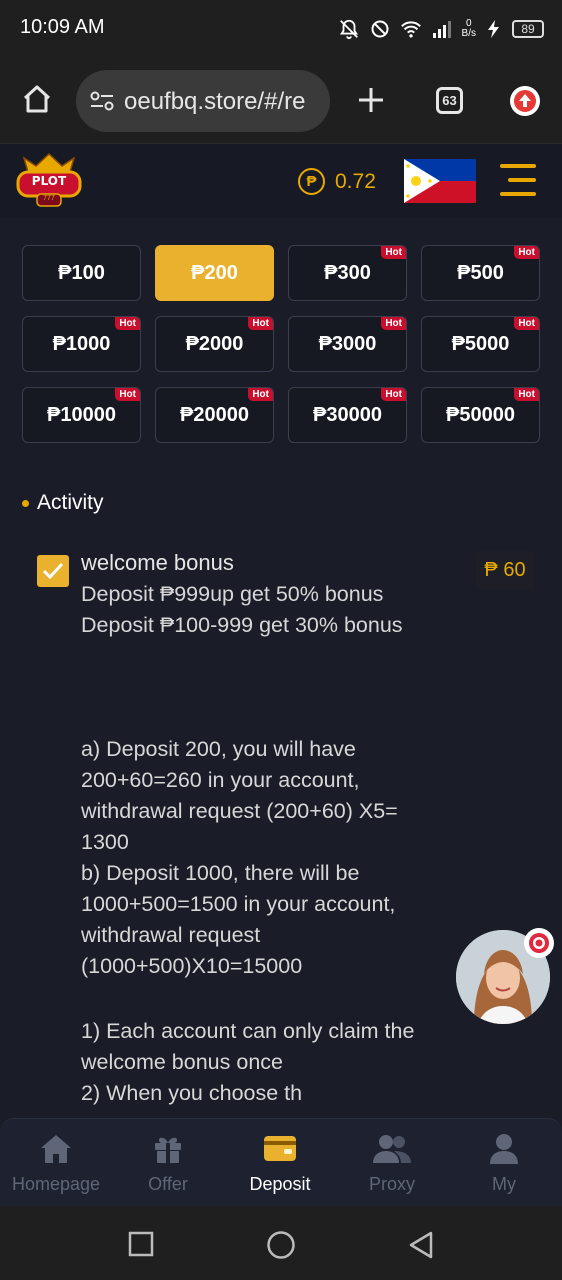 This screenshot has width=562, height=1280. Describe the element at coordinates (410, 29) in the screenshot. I see `wifi-icon` at that location.